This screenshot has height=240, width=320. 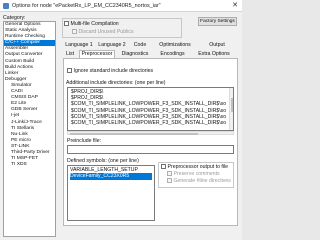 What do you see at coordinates (198, 167) in the screenshot?
I see `pp-output-label: Preprocessor output to file` at bounding box center [198, 167].